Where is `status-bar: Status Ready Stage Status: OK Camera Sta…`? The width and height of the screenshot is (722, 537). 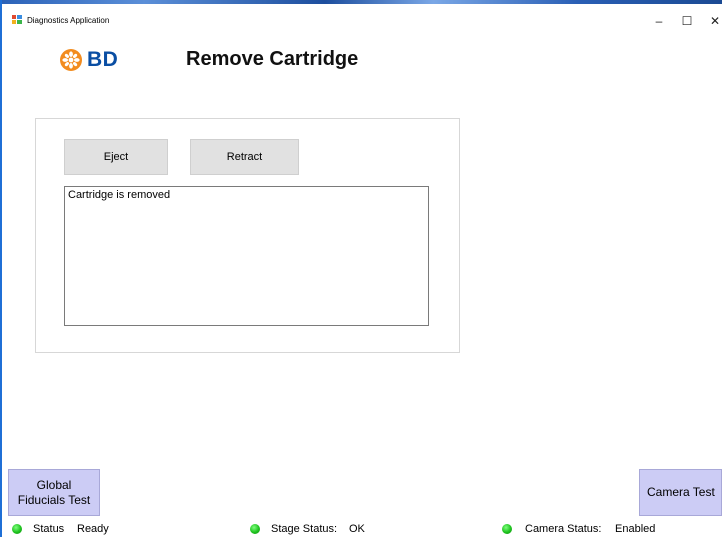 status-bar: Status Ready Stage Status: OK Camera Sta… is located at coordinates (362, 529).